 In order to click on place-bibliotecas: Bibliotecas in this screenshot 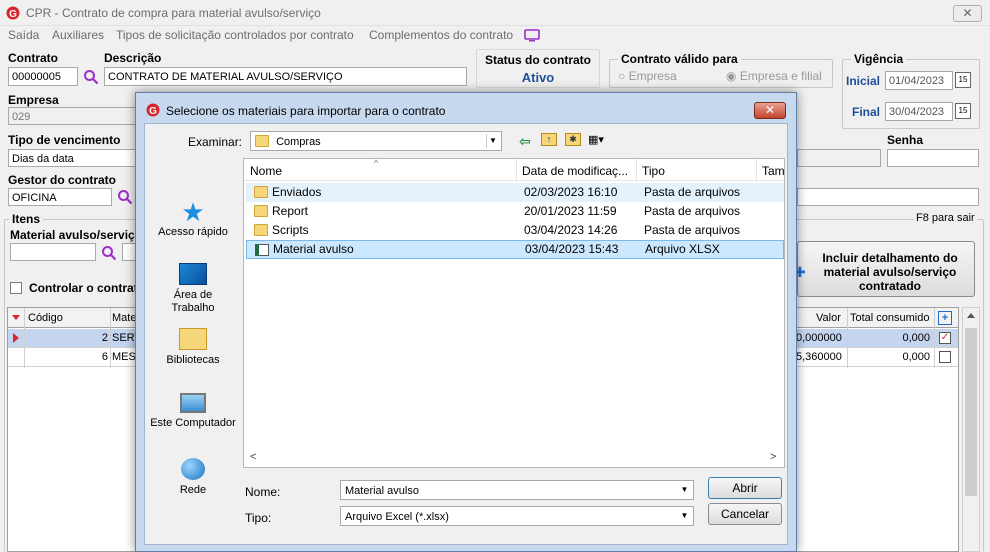, I will do `click(193, 347)`.